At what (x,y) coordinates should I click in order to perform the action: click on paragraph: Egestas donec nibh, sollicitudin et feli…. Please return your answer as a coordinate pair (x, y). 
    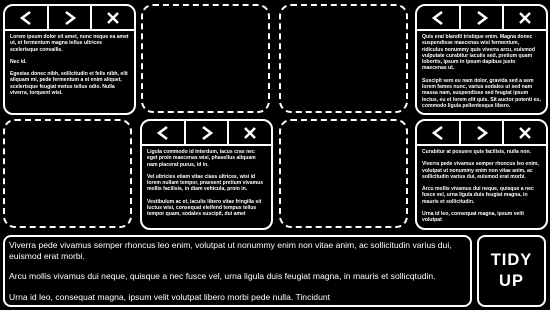
    Looking at the image, I should click on (69, 84).